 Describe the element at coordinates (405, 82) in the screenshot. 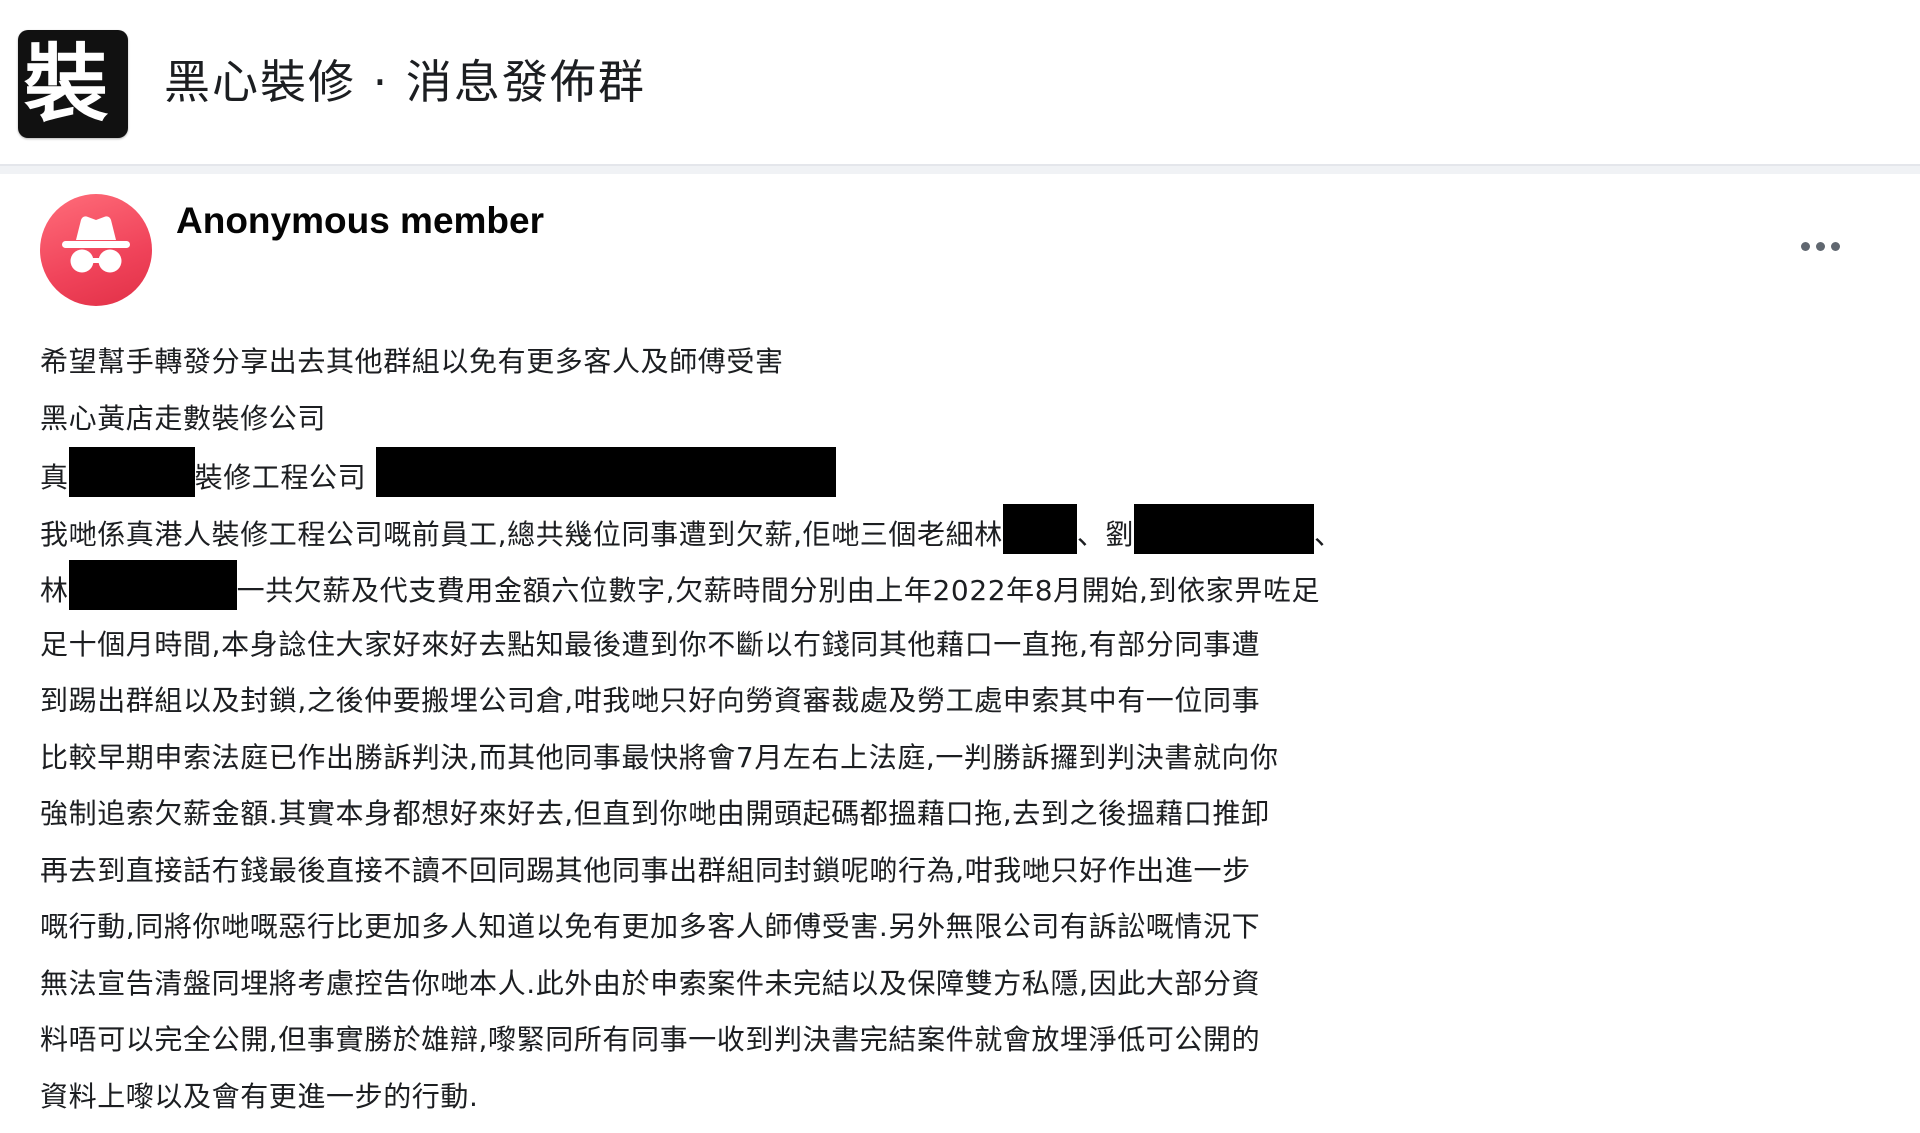

I see `group-title: 黑心裝修 · 消息發佈群` at that location.